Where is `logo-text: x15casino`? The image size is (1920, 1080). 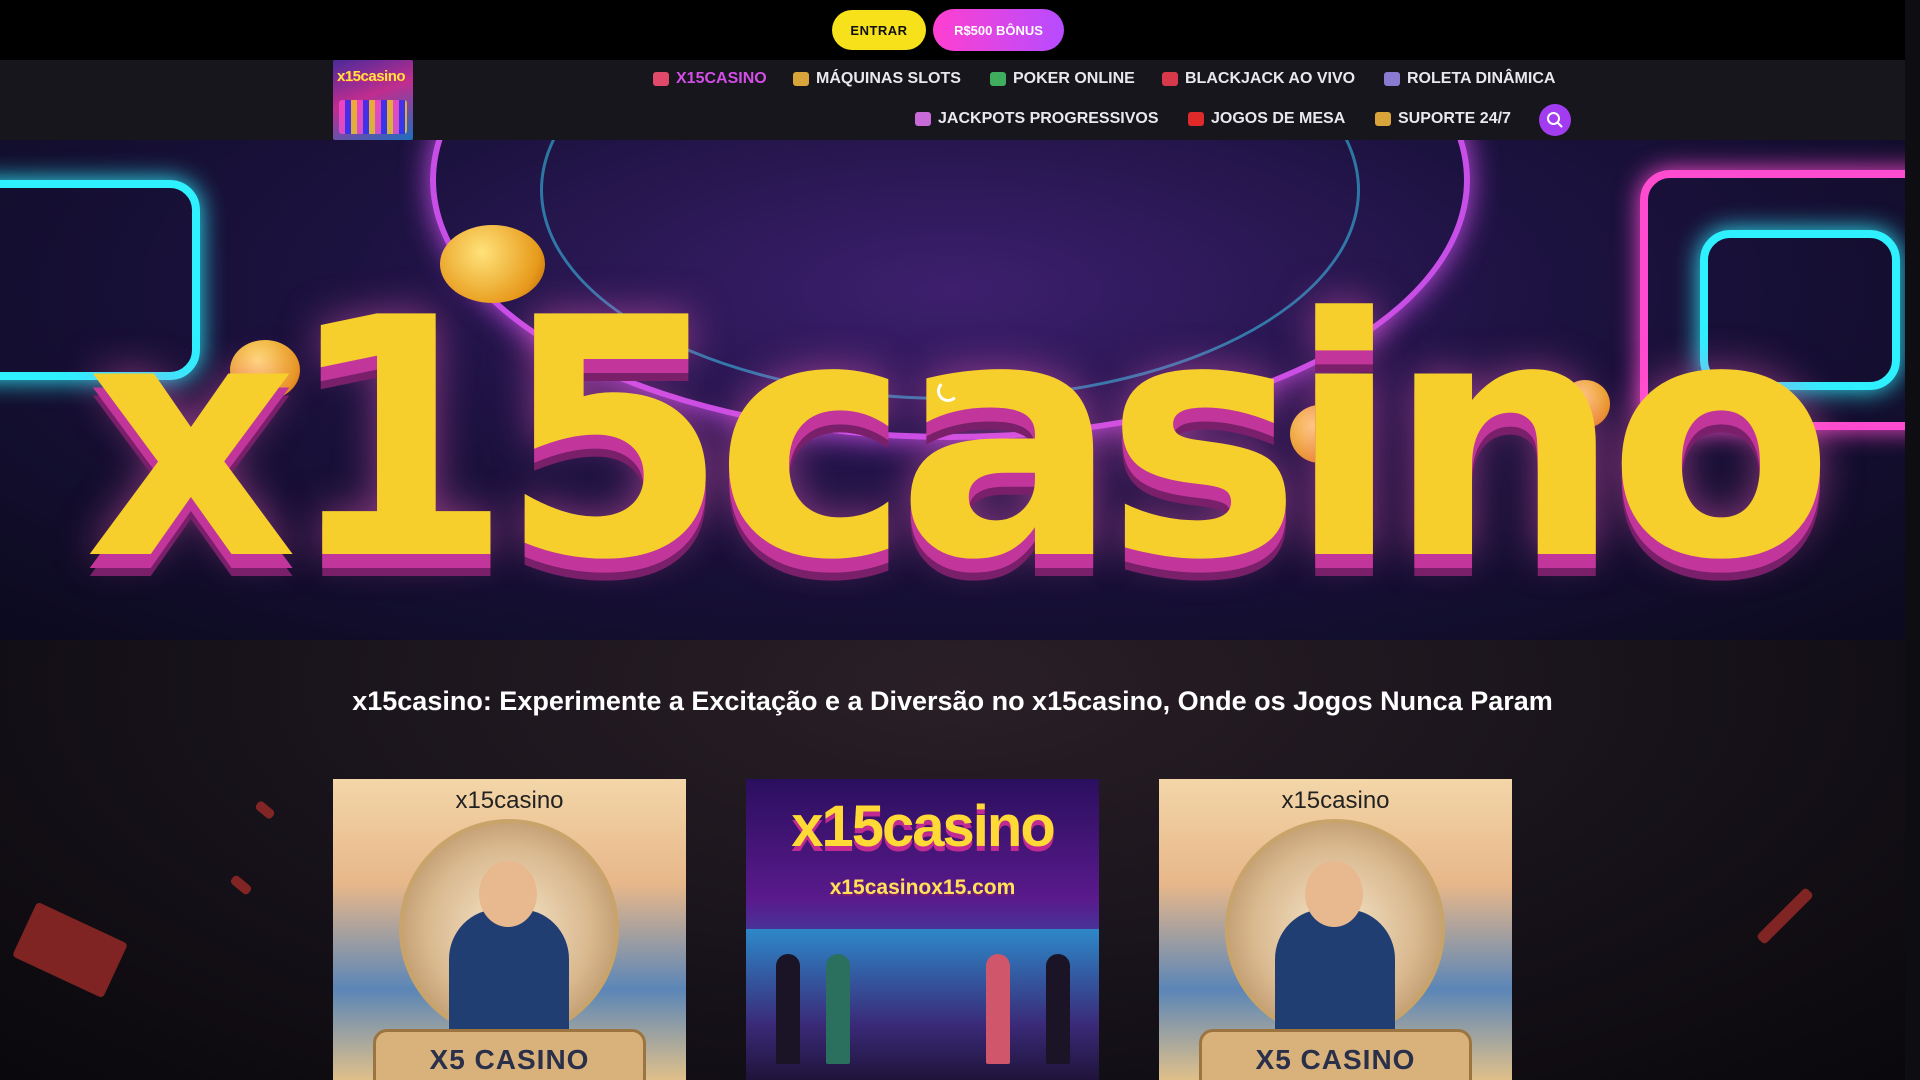
logo-text: x15casino is located at coordinates (371, 76).